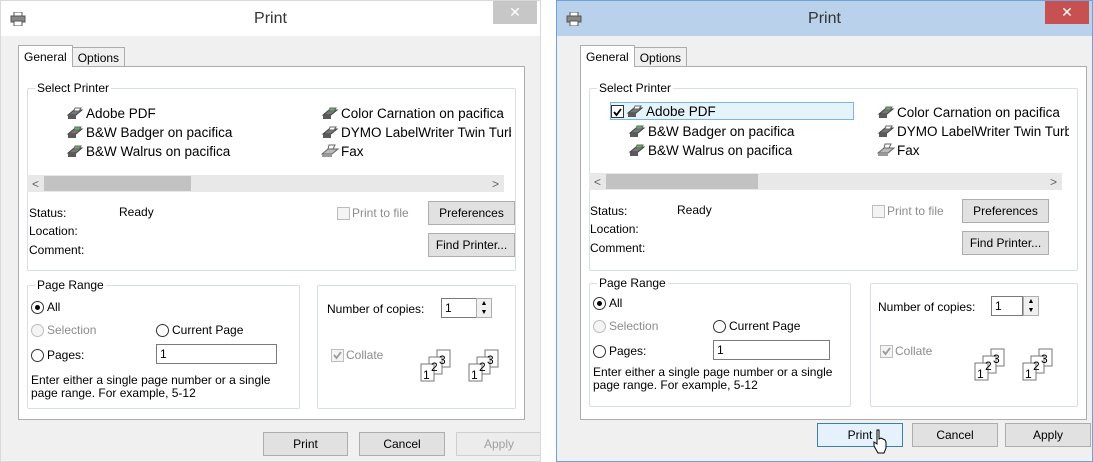 This screenshot has width=1093, height=462. Describe the element at coordinates (113, 393) in the screenshot. I see `page-range-hint-line2: page range. For example, 5-12` at that location.